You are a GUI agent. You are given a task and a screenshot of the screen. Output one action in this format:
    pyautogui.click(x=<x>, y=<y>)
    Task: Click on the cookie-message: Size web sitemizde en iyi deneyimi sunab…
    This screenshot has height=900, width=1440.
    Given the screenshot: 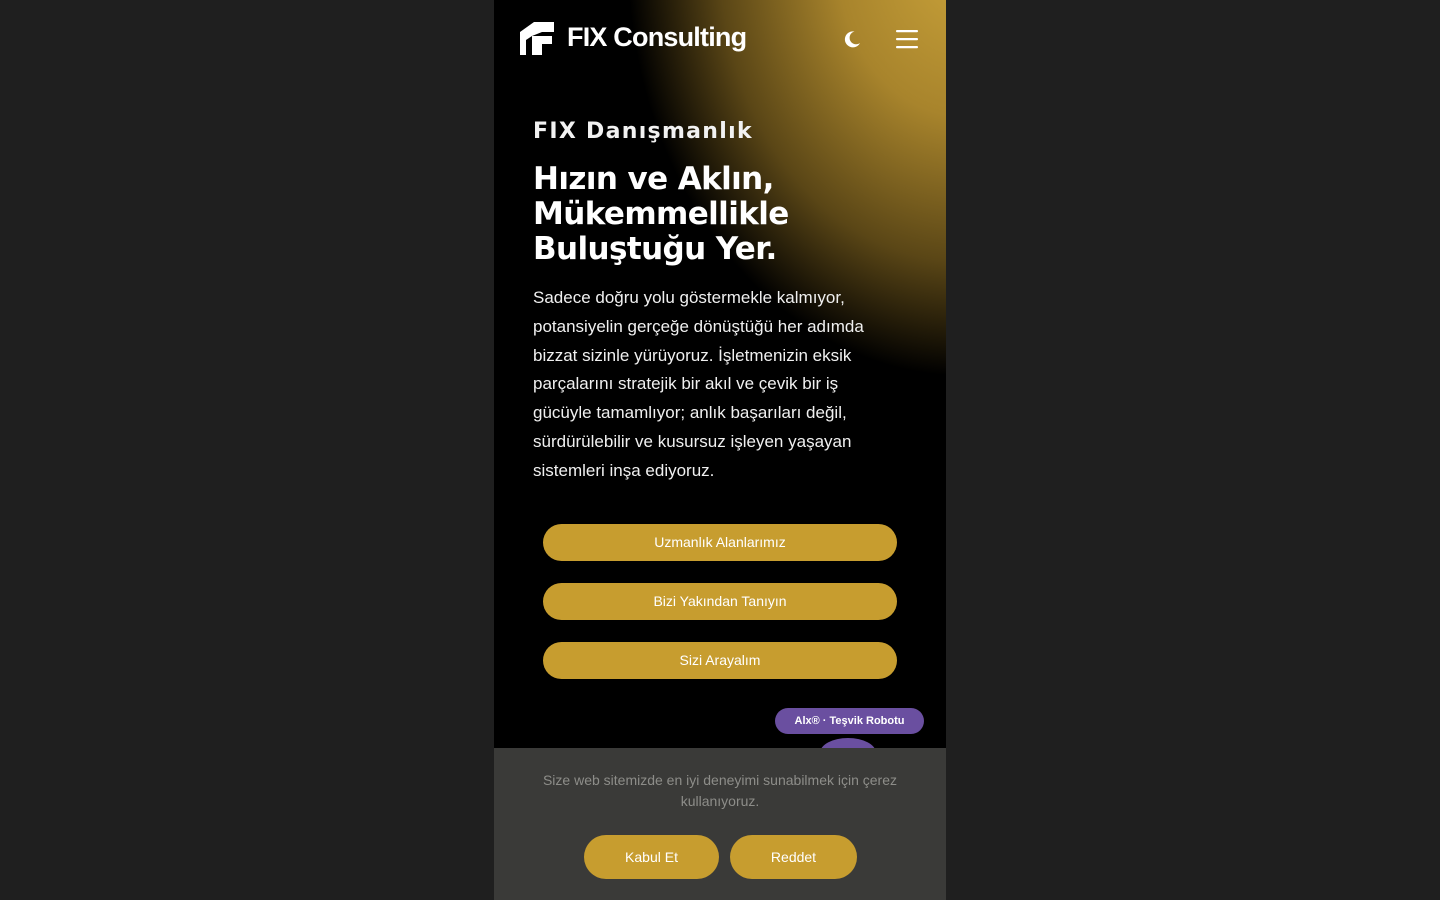 What is the action you would take?
    pyautogui.click(x=720, y=791)
    